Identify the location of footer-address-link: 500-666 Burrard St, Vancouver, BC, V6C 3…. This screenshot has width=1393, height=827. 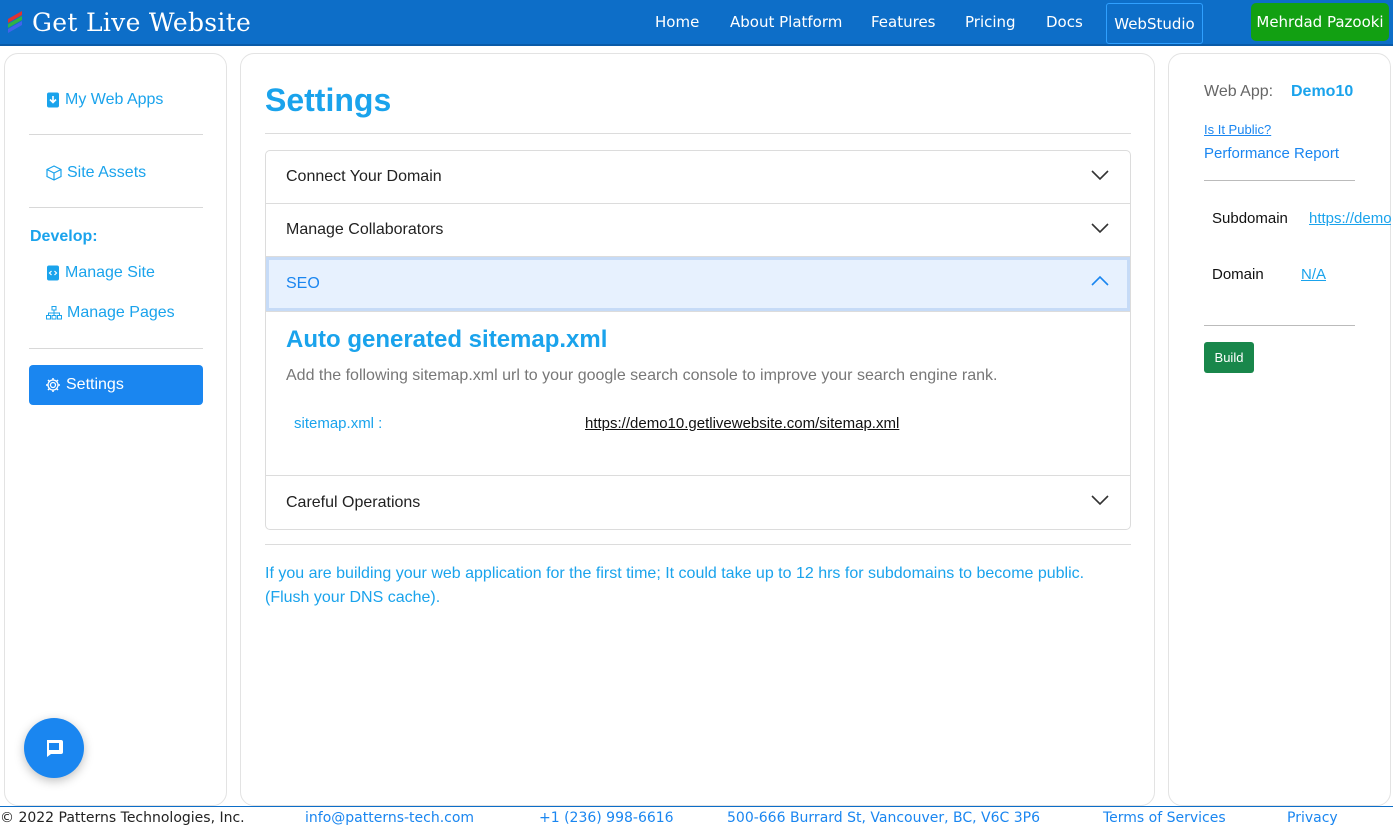
(883, 818).